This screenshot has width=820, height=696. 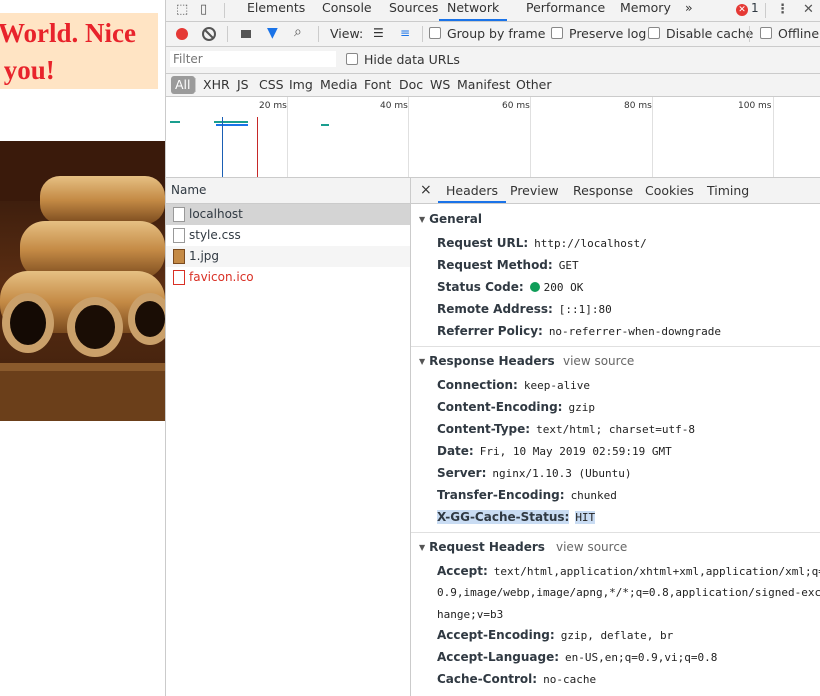 What do you see at coordinates (378, 33) in the screenshot?
I see `large-rows-icon: ☰` at bounding box center [378, 33].